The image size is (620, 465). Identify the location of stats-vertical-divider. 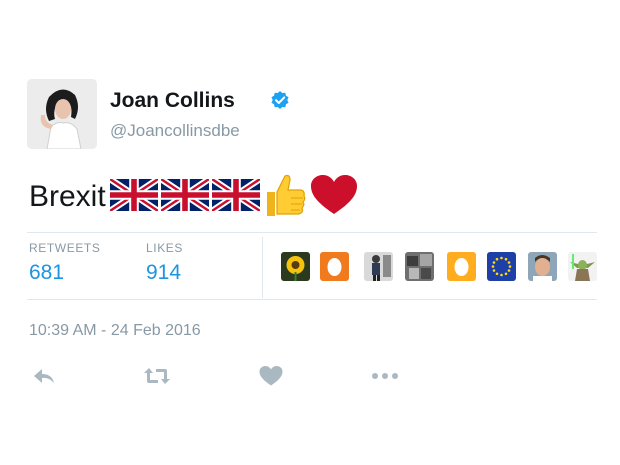
(262, 267).